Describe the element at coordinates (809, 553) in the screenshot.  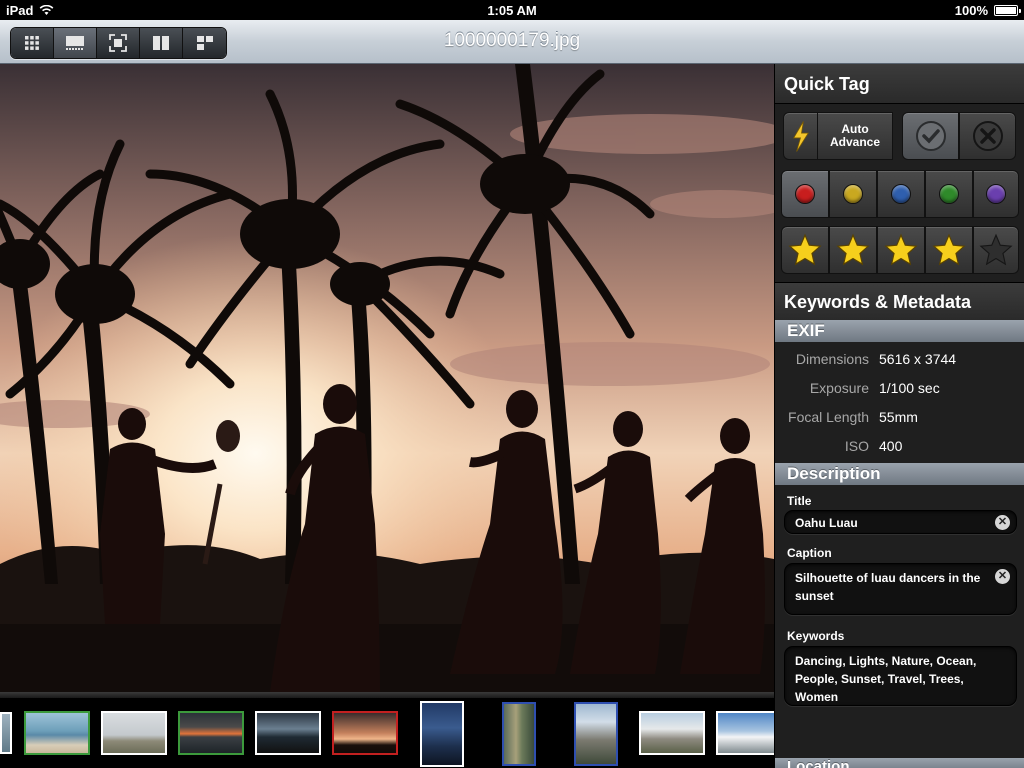
I see `caption-field-label: Caption` at that location.